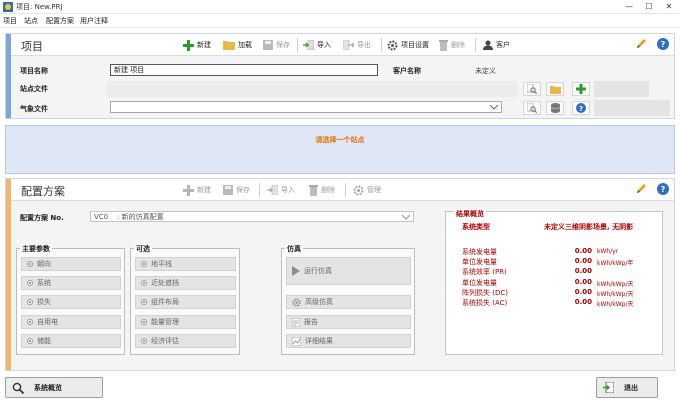 The image size is (680, 402). I want to click on optional-title: 可选, so click(143, 249).